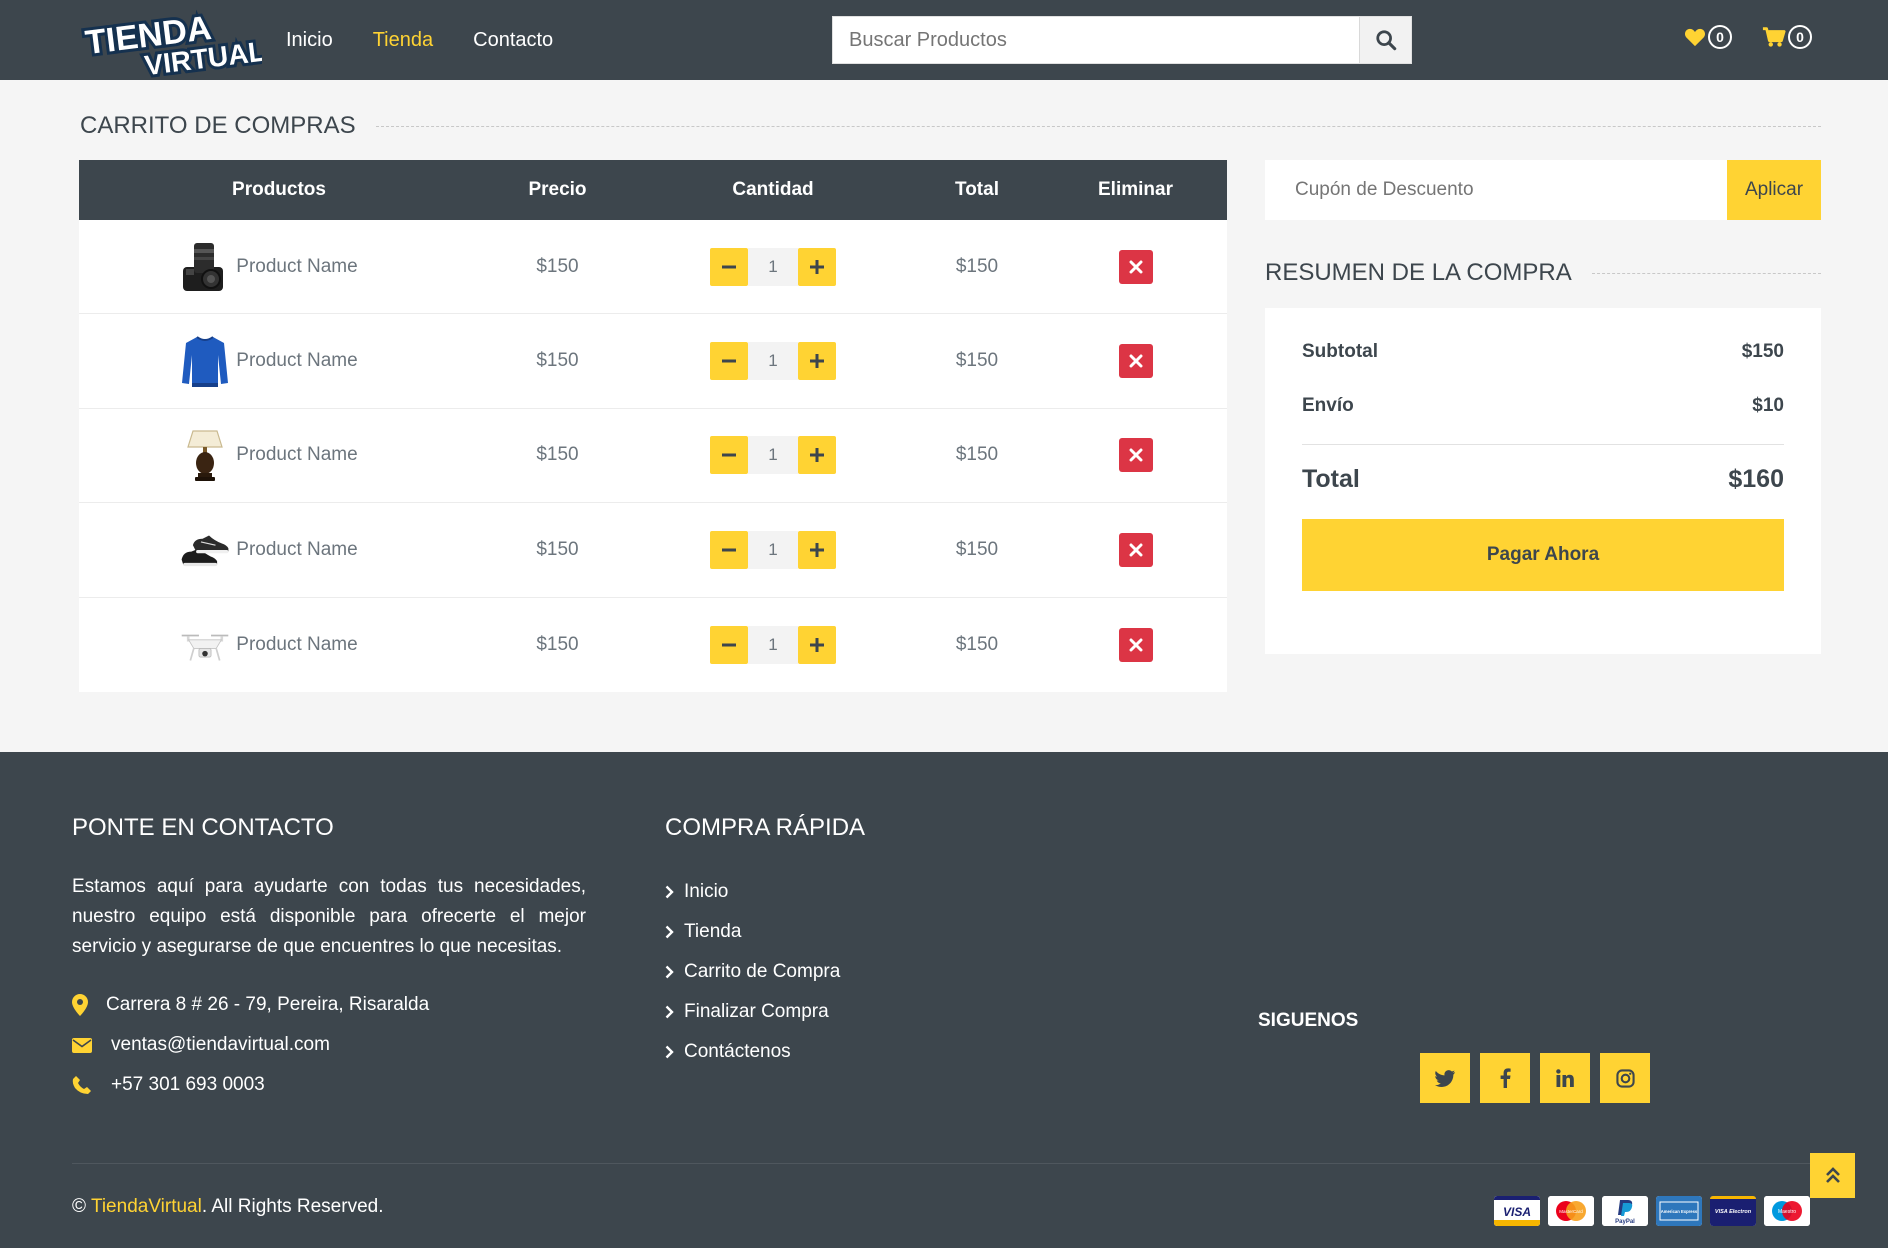 This screenshot has width=1888, height=1248. What do you see at coordinates (1496, 190) in the screenshot?
I see `coupon-input` at bounding box center [1496, 190].